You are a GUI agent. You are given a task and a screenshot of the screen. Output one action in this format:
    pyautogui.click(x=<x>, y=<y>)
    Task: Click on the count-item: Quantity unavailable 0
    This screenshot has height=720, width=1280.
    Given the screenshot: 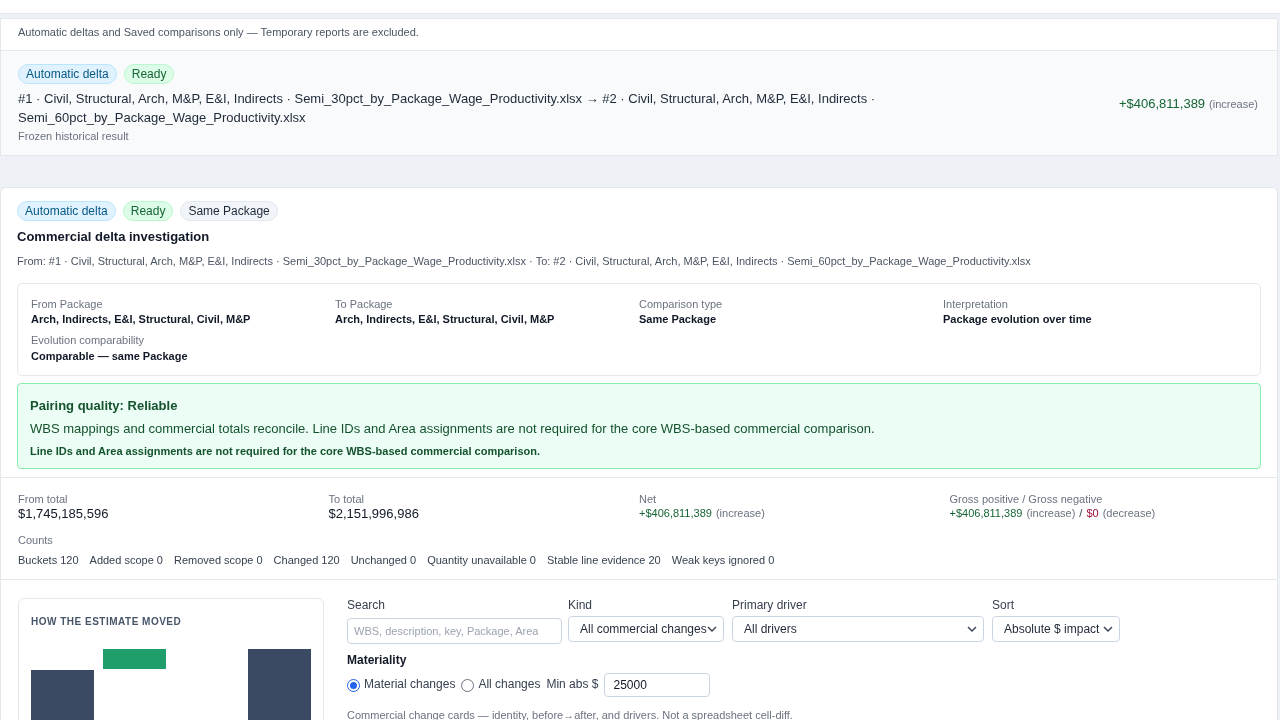 What is the action you would take?
    pyautogui.click(x=481, y=559)
    